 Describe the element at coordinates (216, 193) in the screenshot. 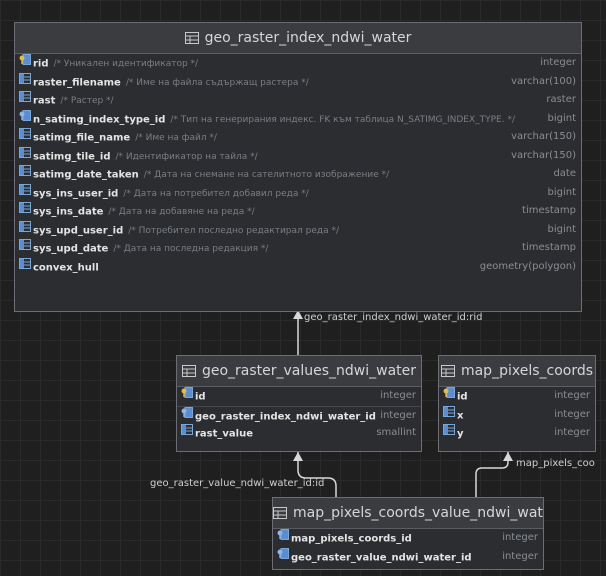

I see `column-comment: /* Дата на потребител добавил реда */` at that location.